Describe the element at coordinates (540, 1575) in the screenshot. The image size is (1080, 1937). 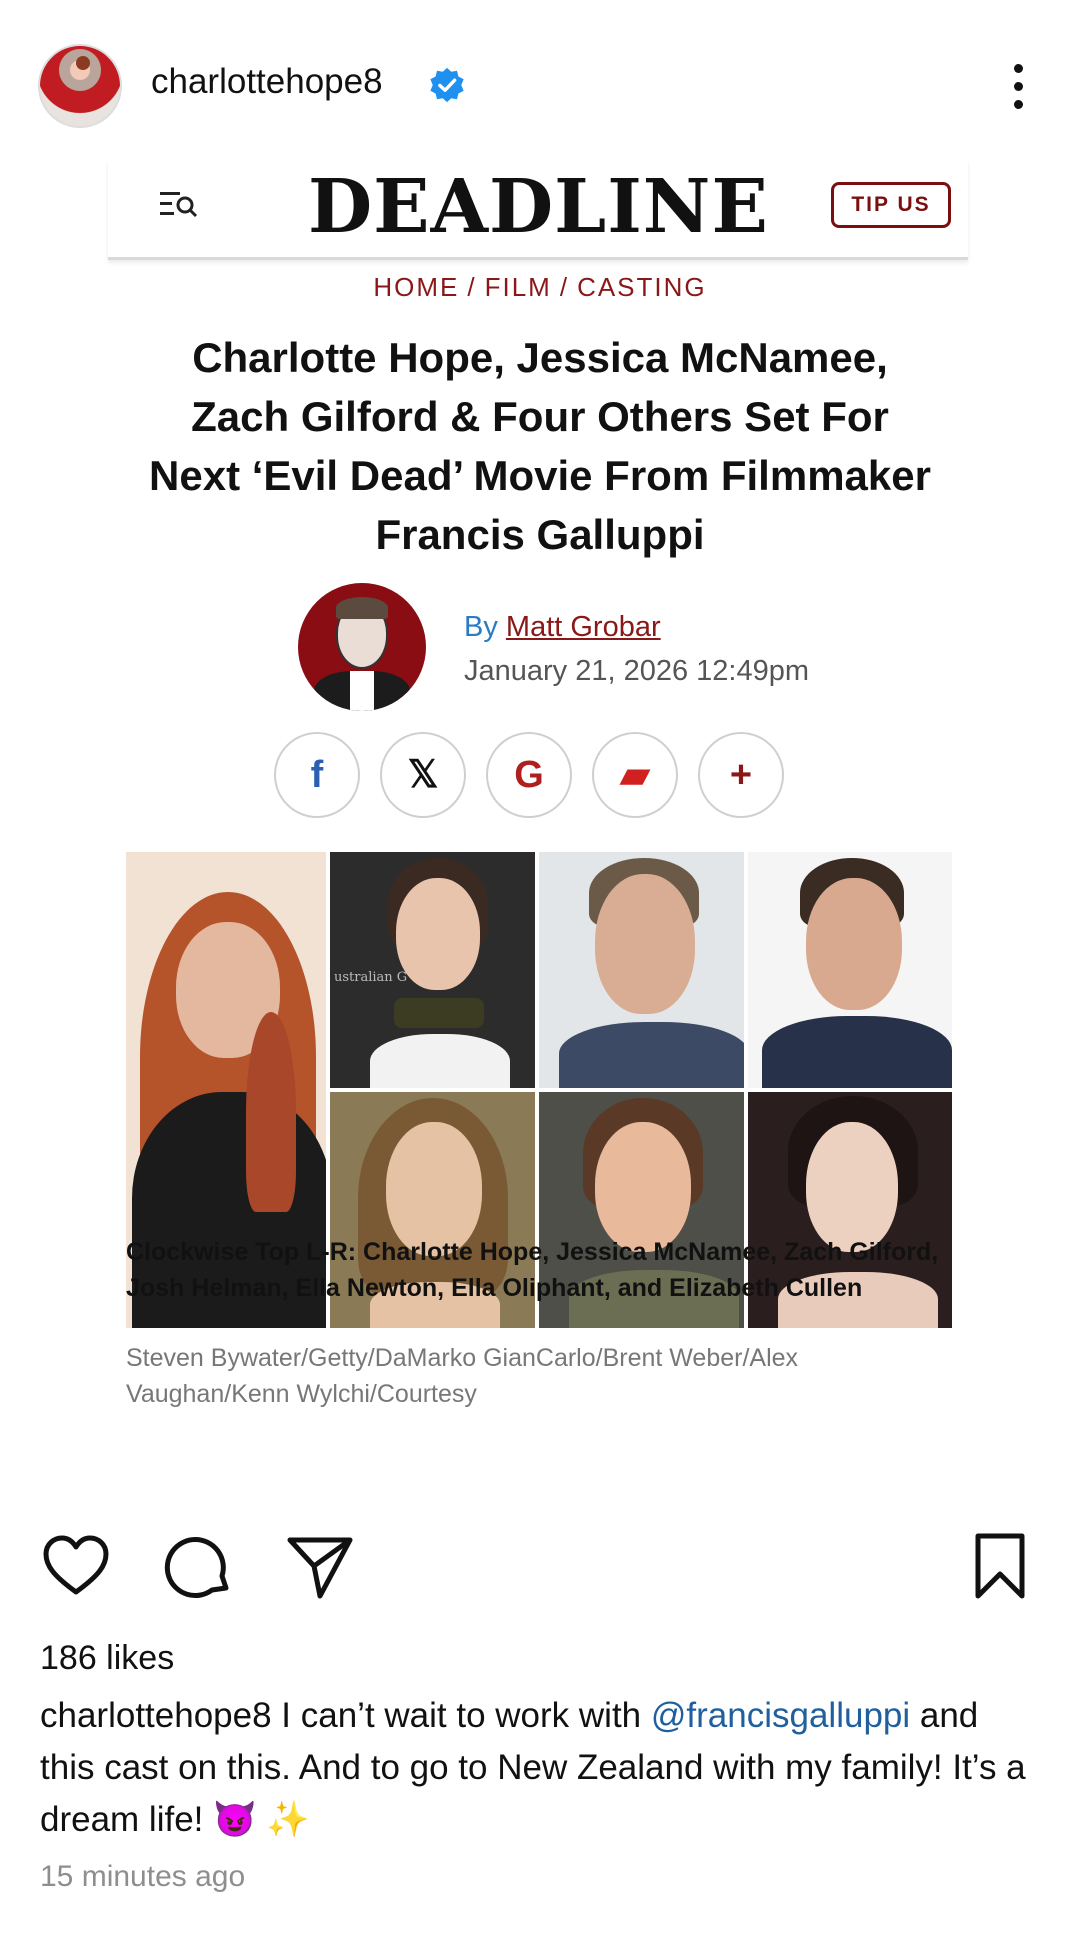
I see `post-actions` at that location.